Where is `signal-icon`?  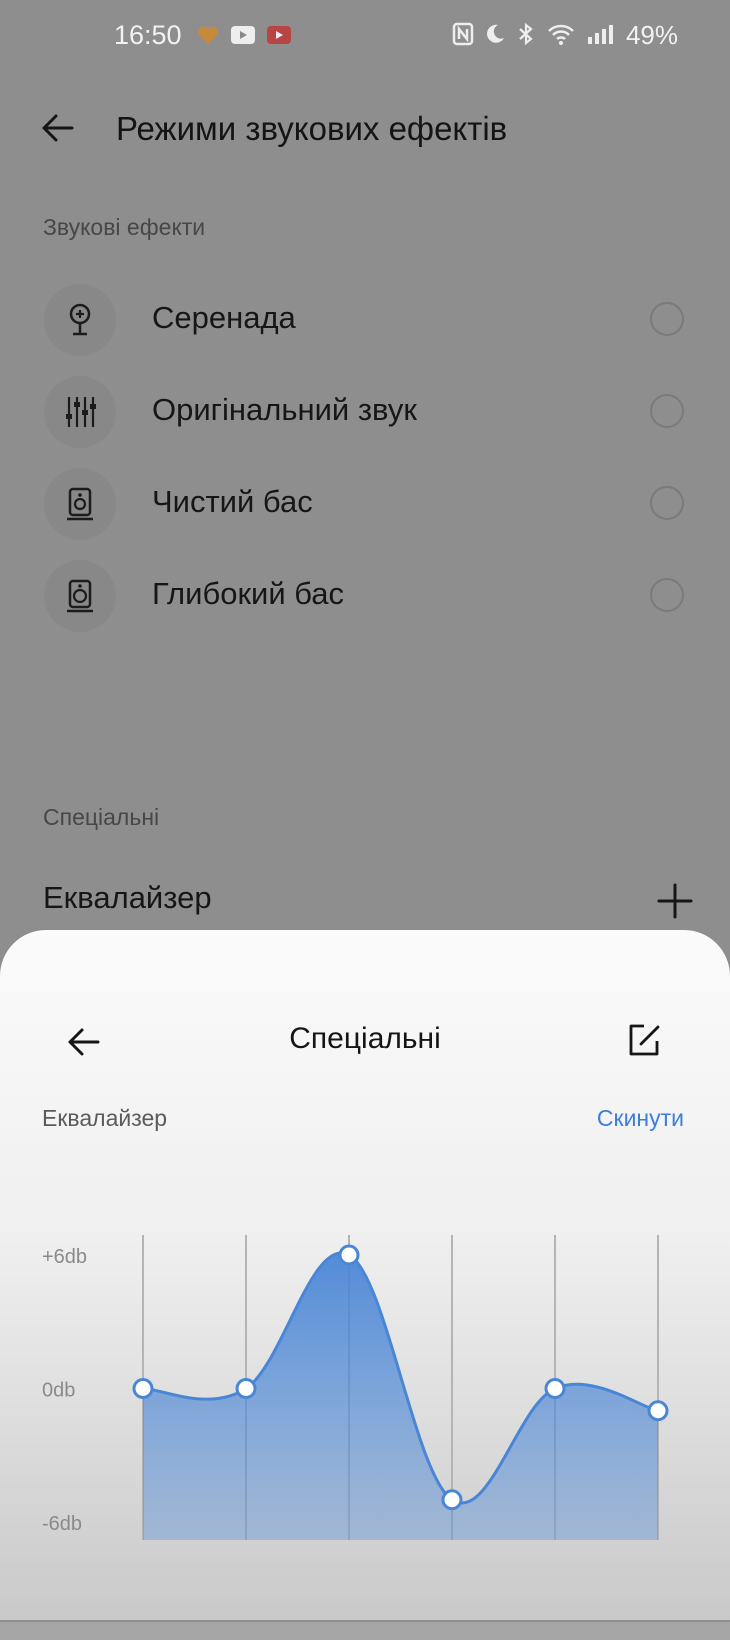 signal-icon is located at coordinates (600, 34).